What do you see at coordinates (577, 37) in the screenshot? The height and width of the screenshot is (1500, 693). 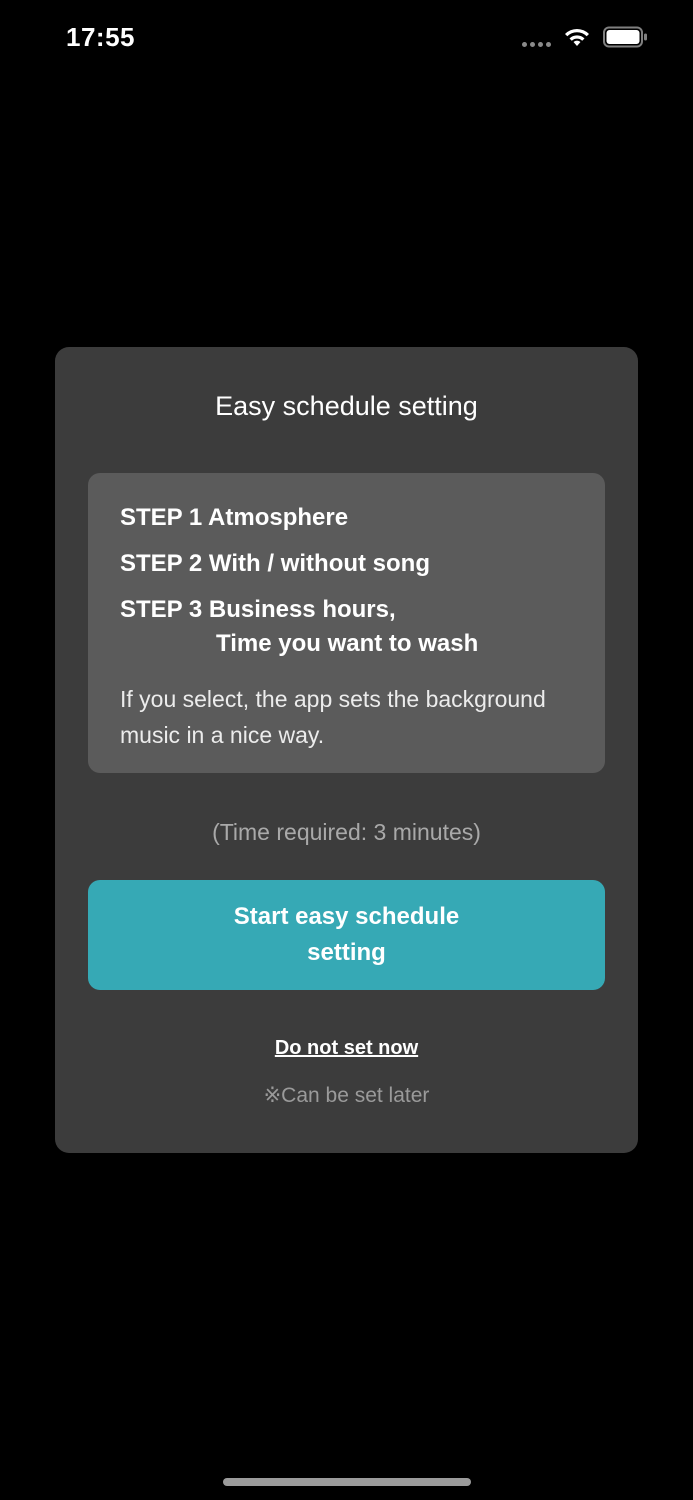 I see `wifi-icon` at bounding box center [577, 37].